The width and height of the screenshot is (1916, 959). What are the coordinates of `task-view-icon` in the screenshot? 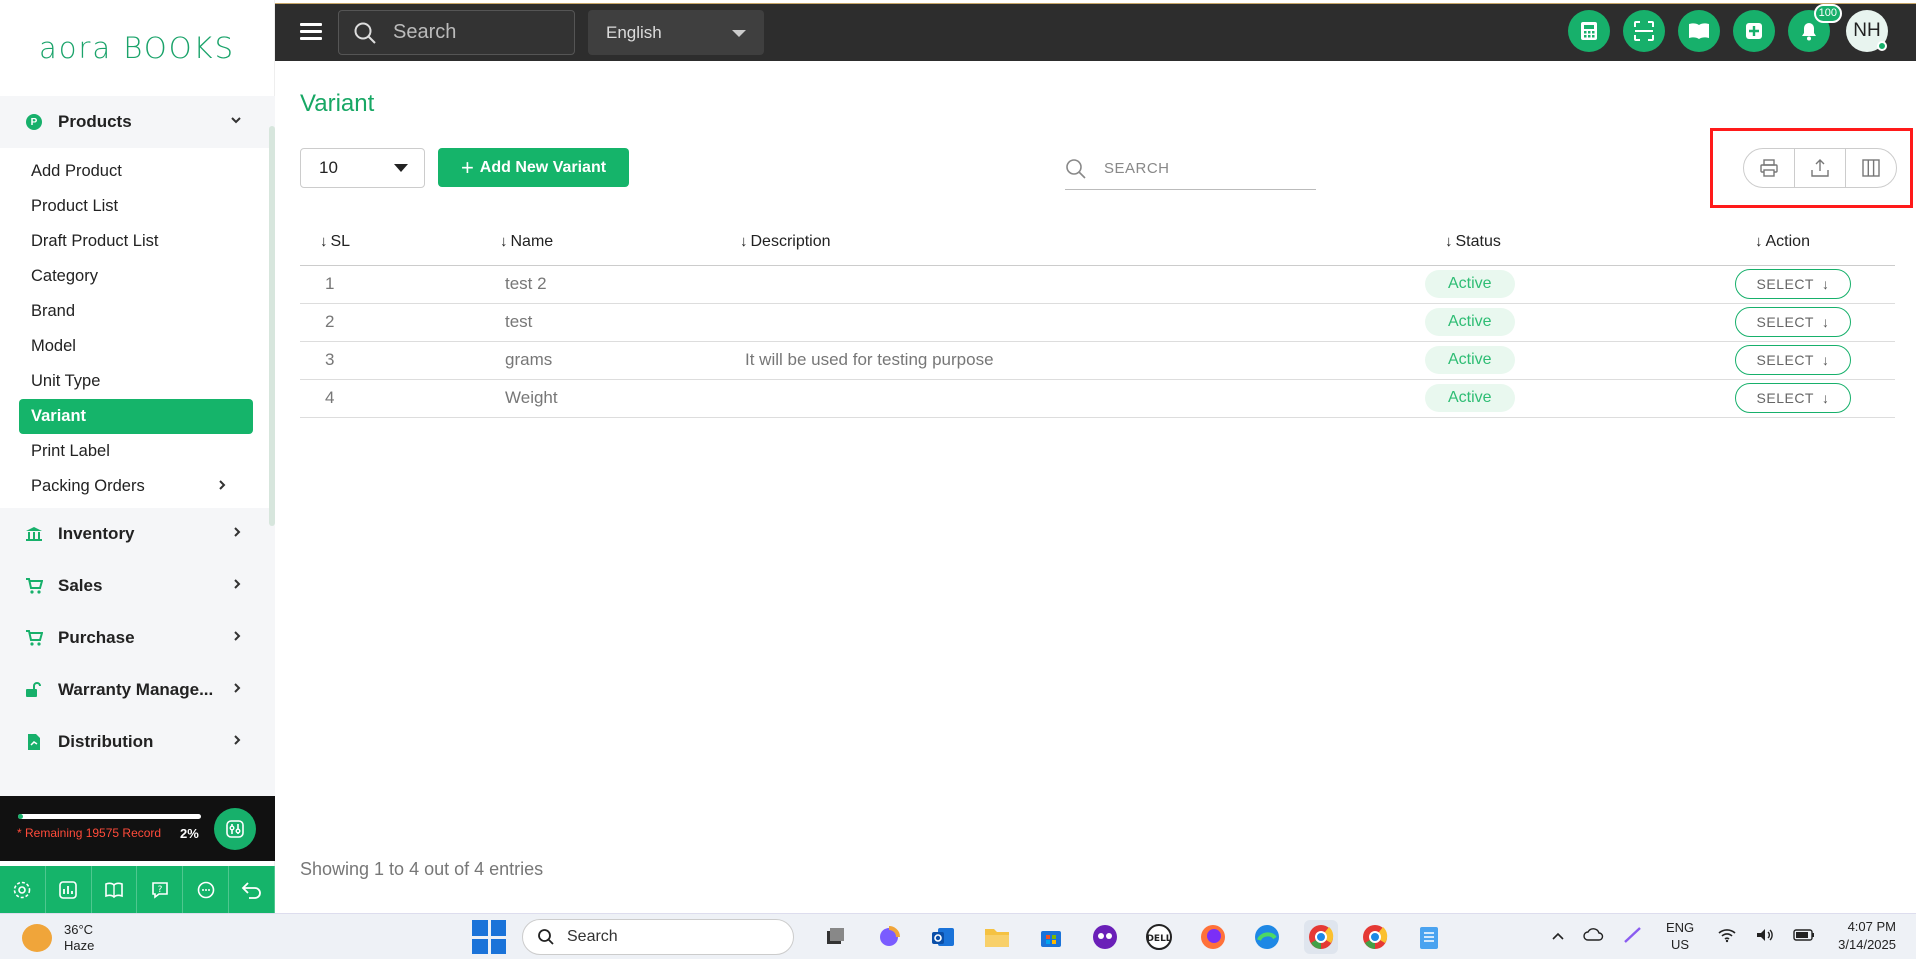 It's located at (835, 937).